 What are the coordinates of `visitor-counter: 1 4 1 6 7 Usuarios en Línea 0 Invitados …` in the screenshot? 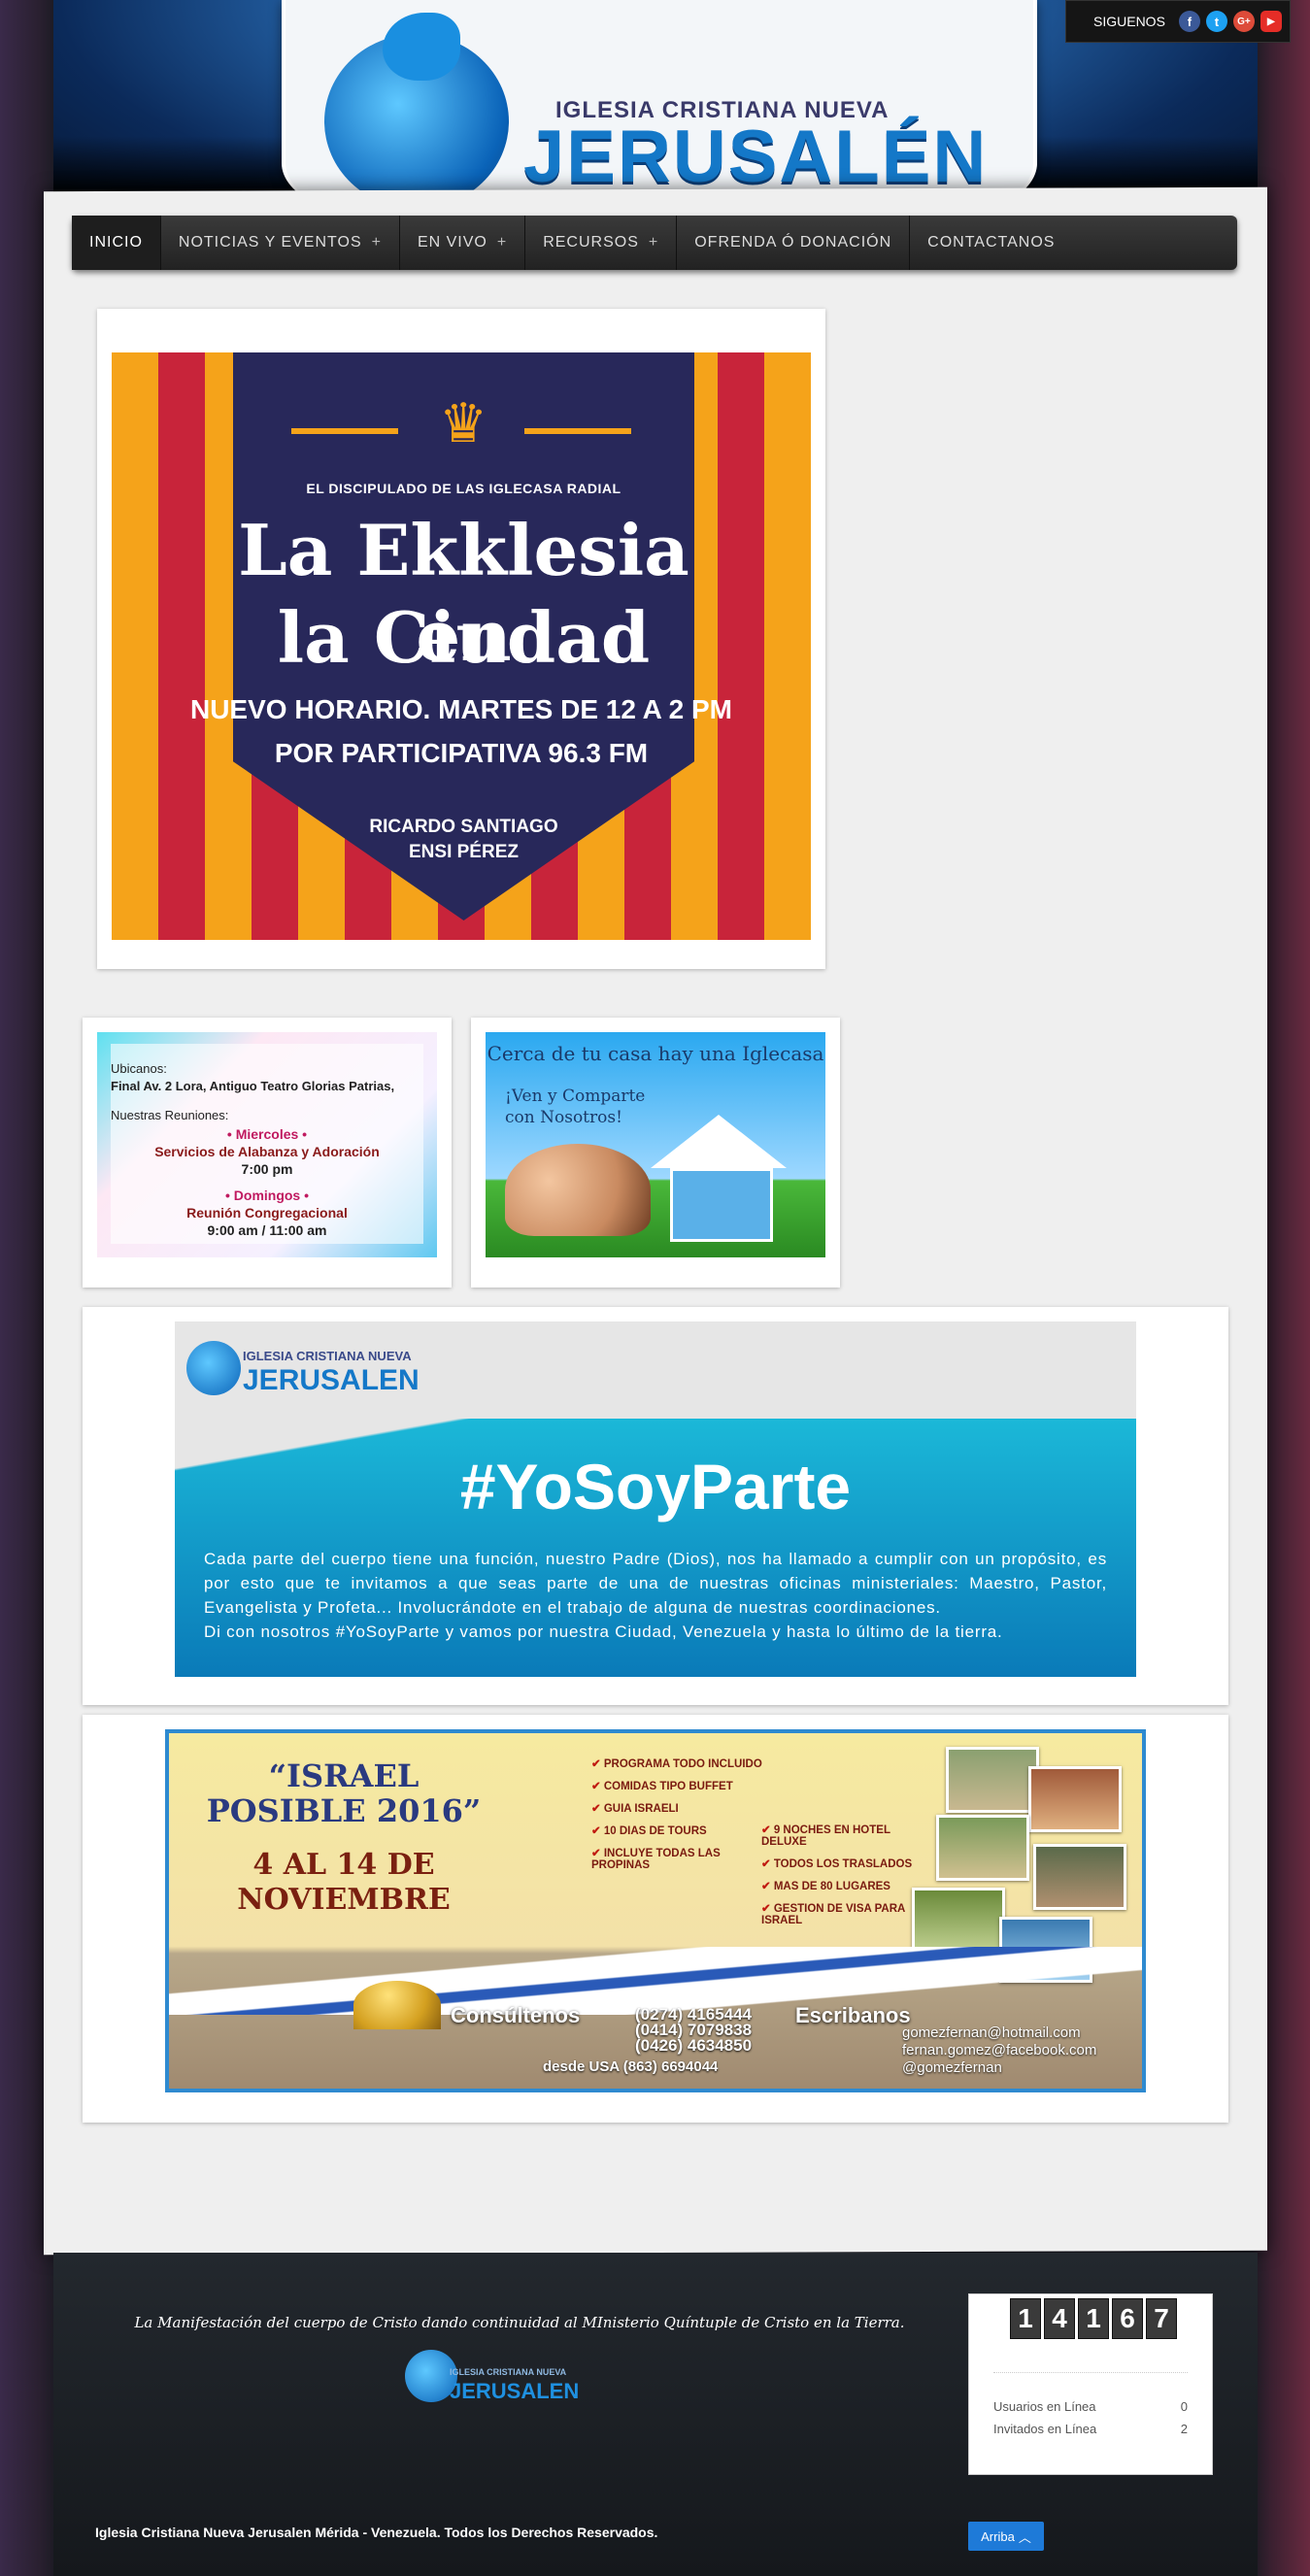 It's located at (1090, 2384).